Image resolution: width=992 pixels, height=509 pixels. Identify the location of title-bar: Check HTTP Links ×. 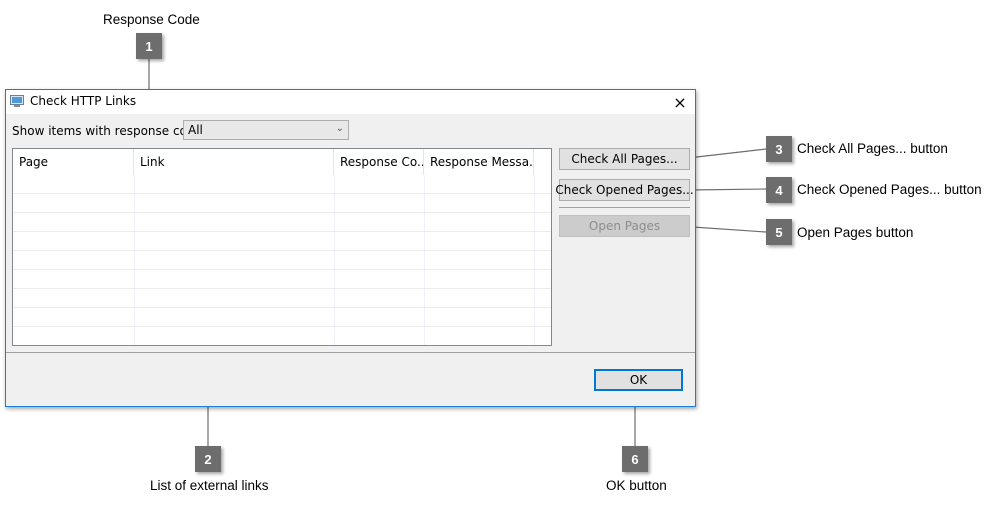
(350, 102).